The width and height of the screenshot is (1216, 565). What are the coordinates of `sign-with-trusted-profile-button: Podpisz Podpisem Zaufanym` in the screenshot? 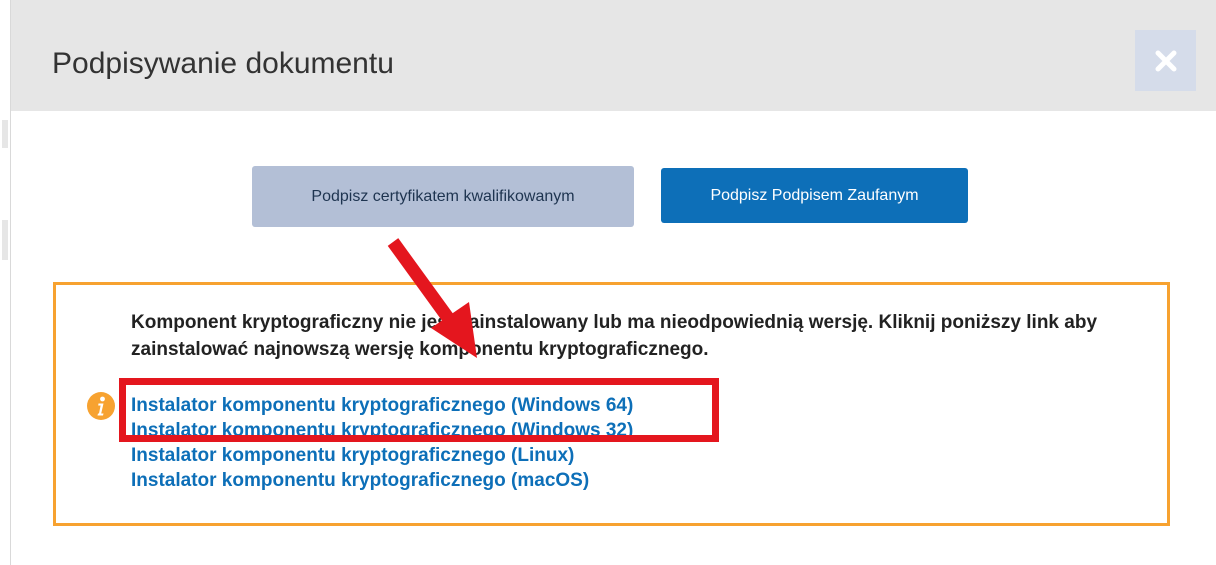 It's located at (814, 195).